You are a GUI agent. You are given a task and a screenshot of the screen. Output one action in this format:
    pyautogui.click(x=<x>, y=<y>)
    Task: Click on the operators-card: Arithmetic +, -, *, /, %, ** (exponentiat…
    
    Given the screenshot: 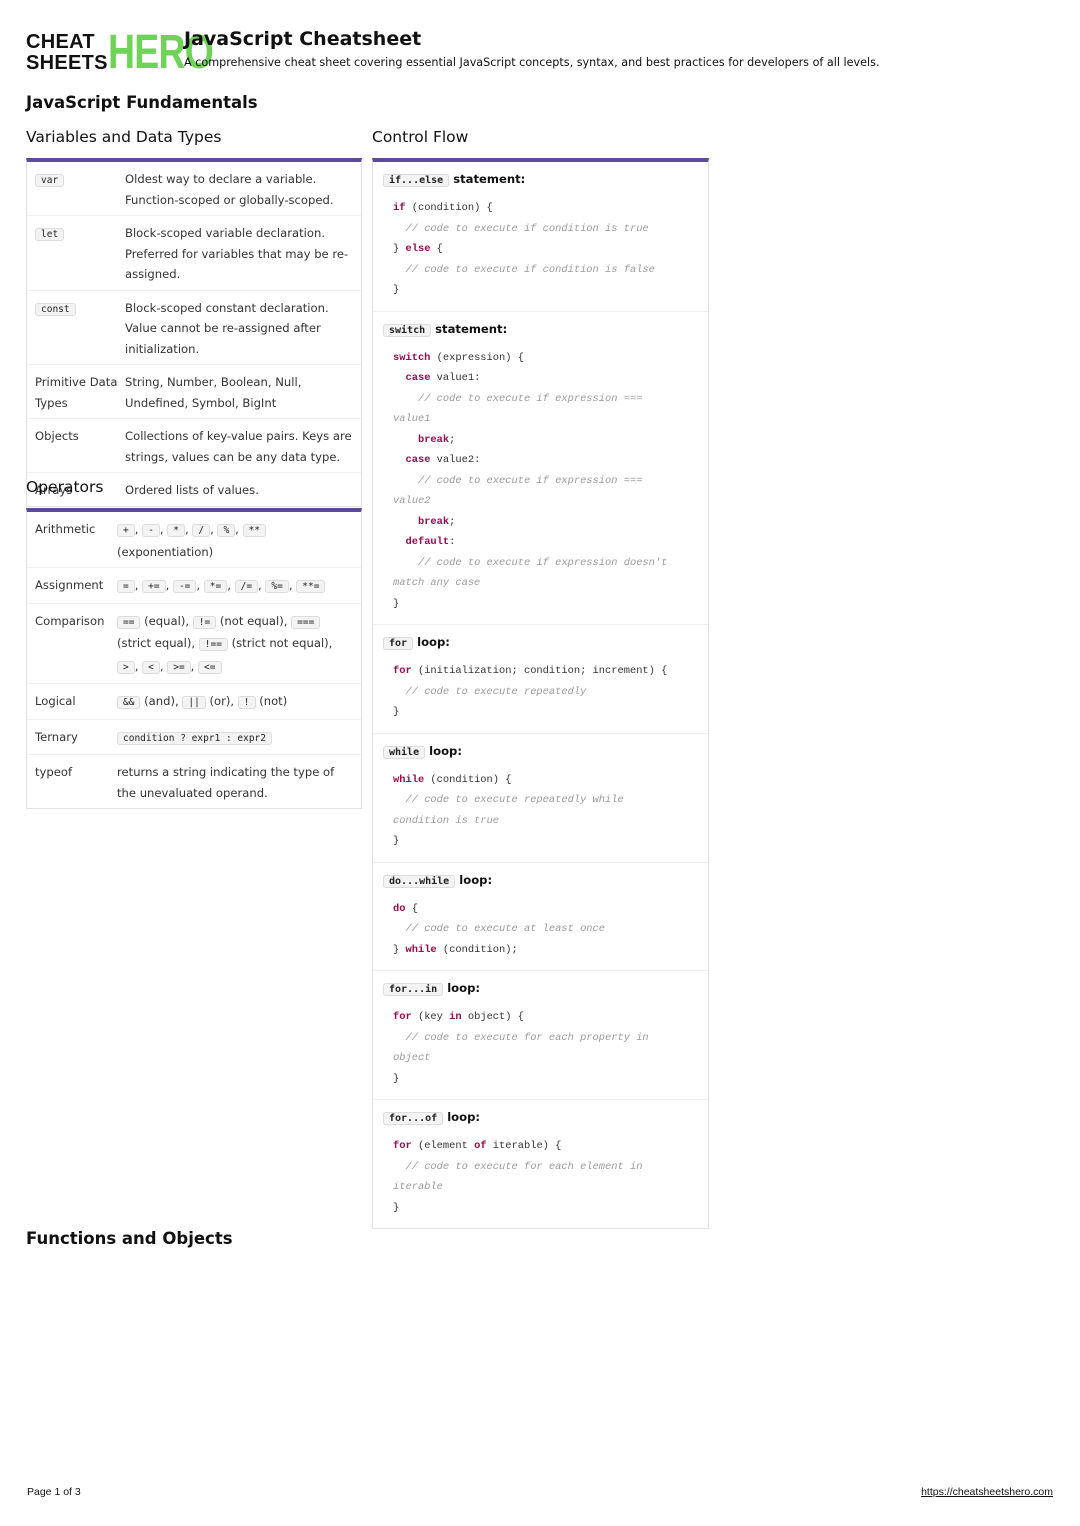 What is the action you would take?
    pyautogui.click(x=194, y=658)
    